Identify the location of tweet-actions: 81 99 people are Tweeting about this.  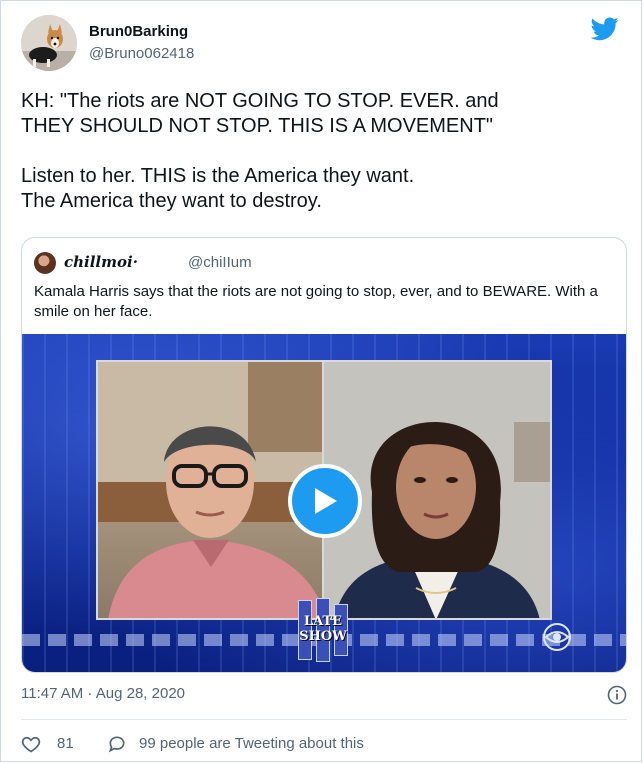
(324, 744).